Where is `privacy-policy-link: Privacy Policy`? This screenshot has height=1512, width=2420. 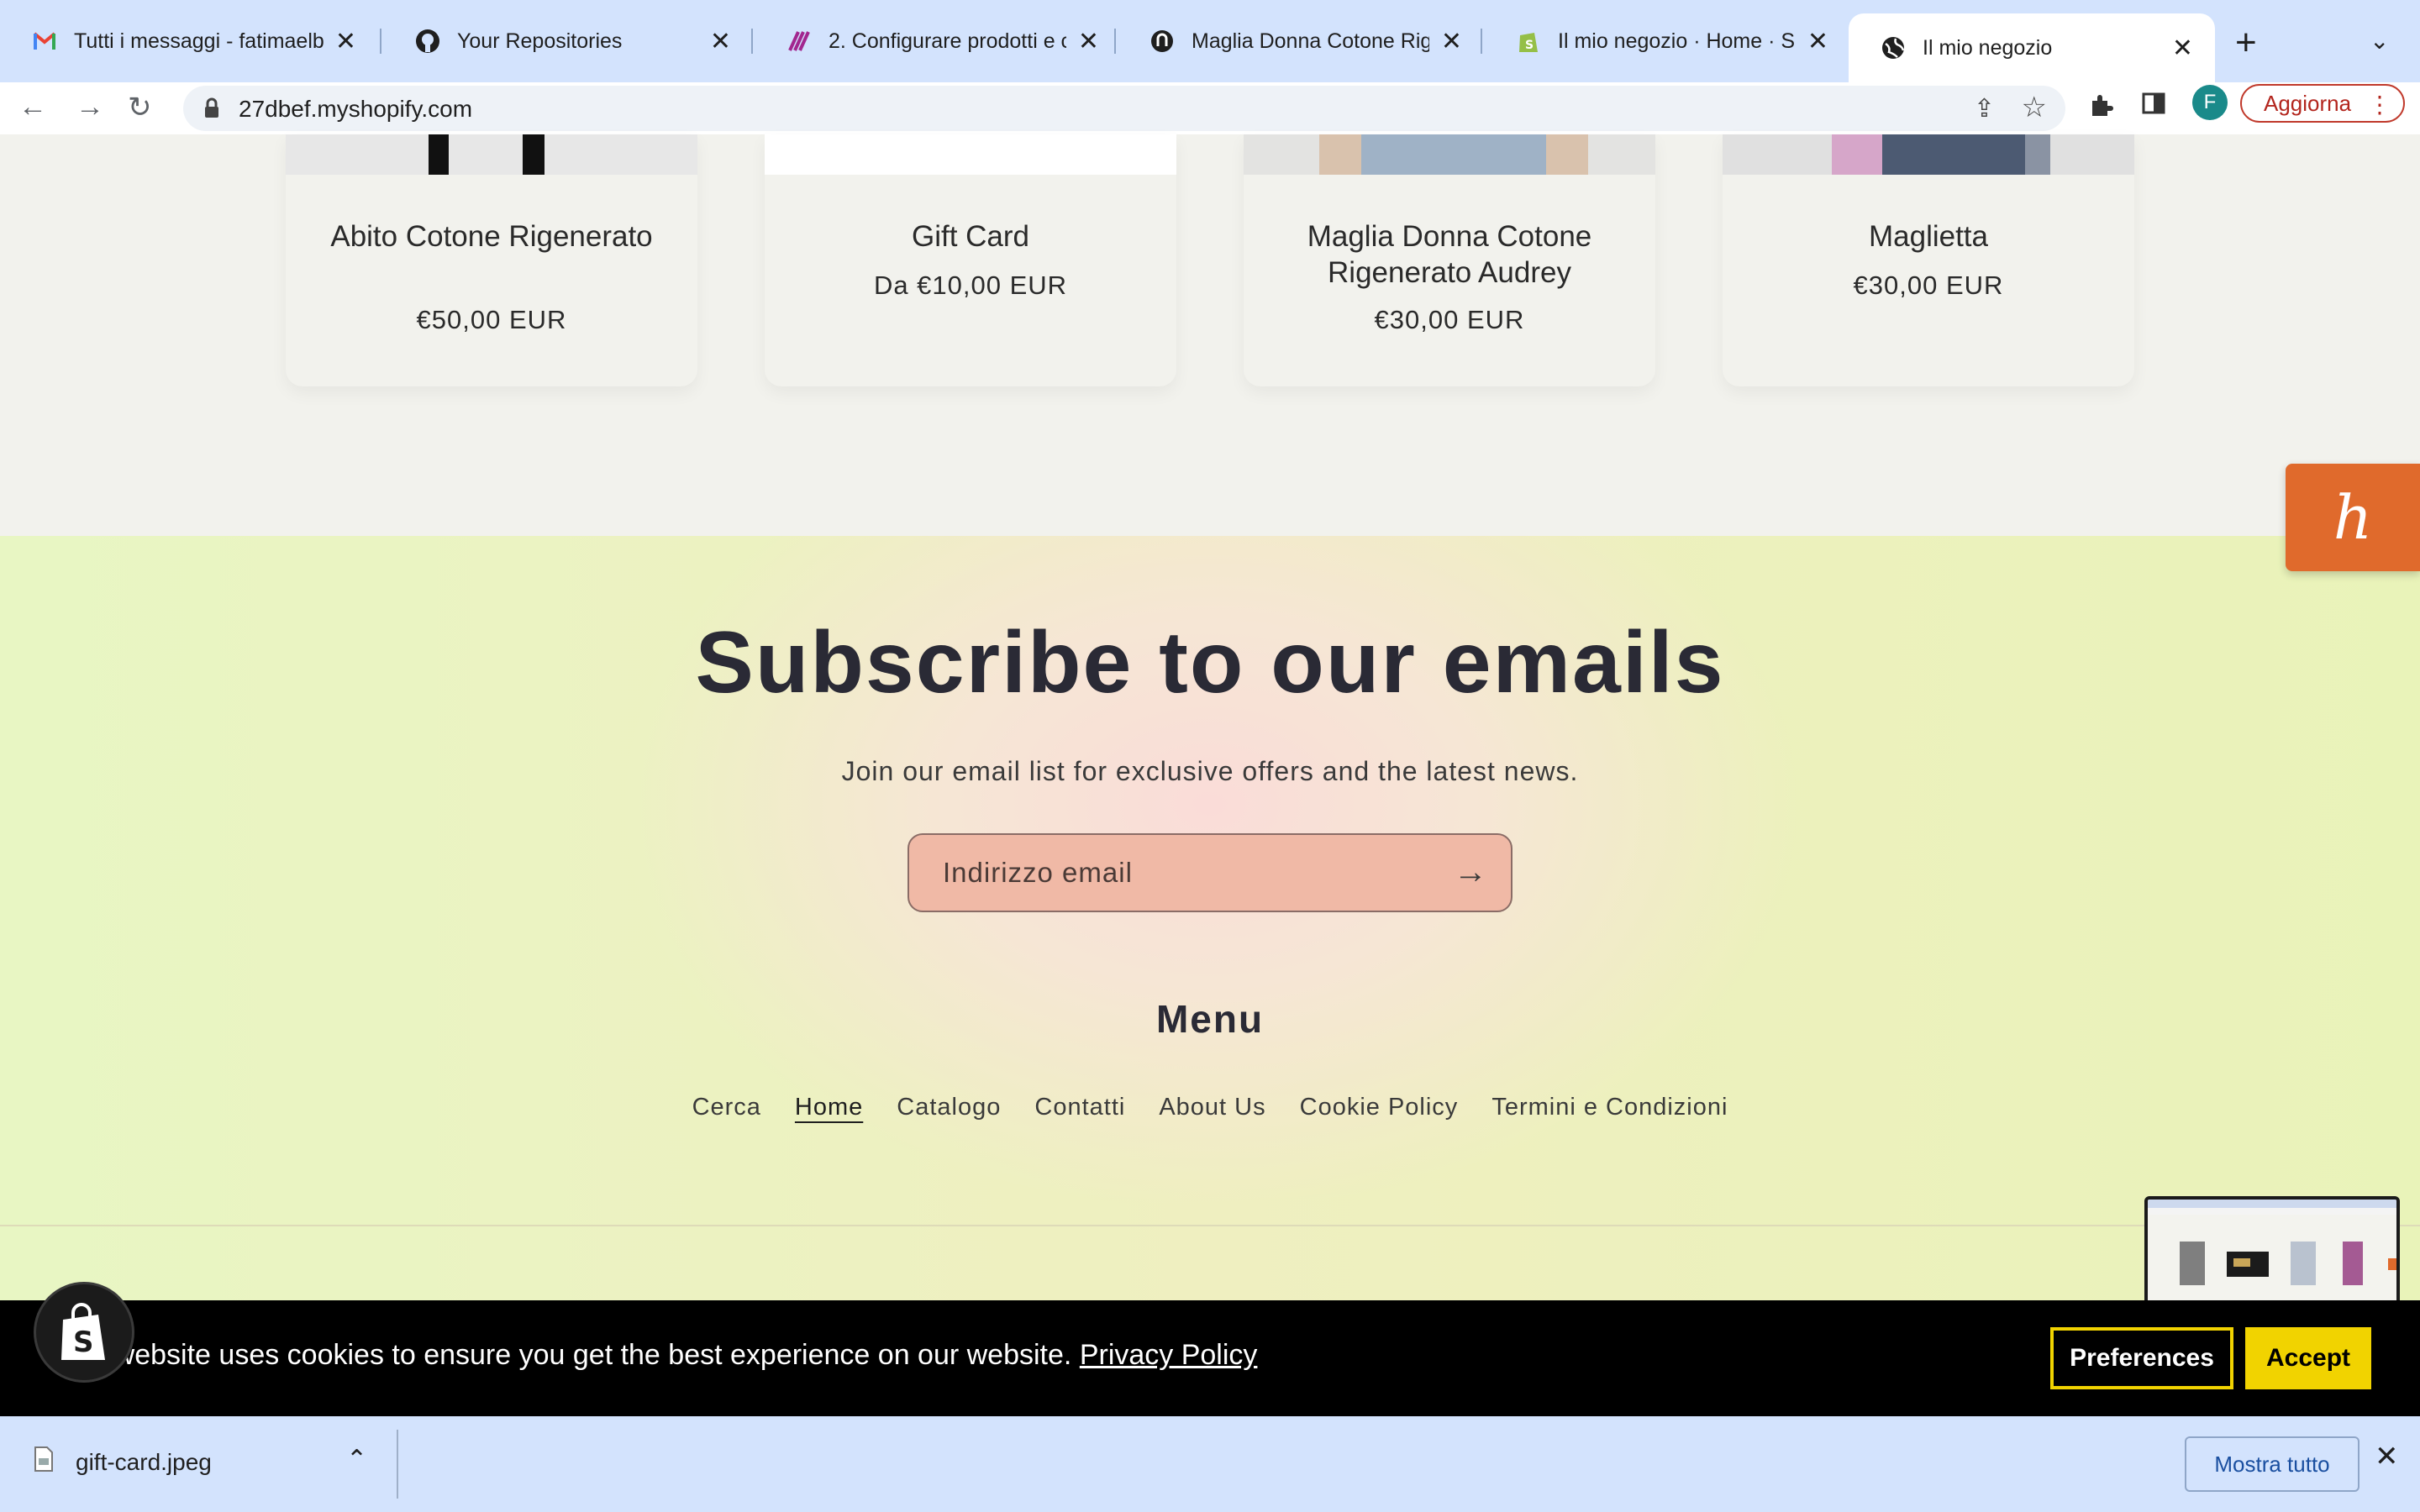
privacy-policy-link: Privacy Policy is located at coordinates (1169, 1355).